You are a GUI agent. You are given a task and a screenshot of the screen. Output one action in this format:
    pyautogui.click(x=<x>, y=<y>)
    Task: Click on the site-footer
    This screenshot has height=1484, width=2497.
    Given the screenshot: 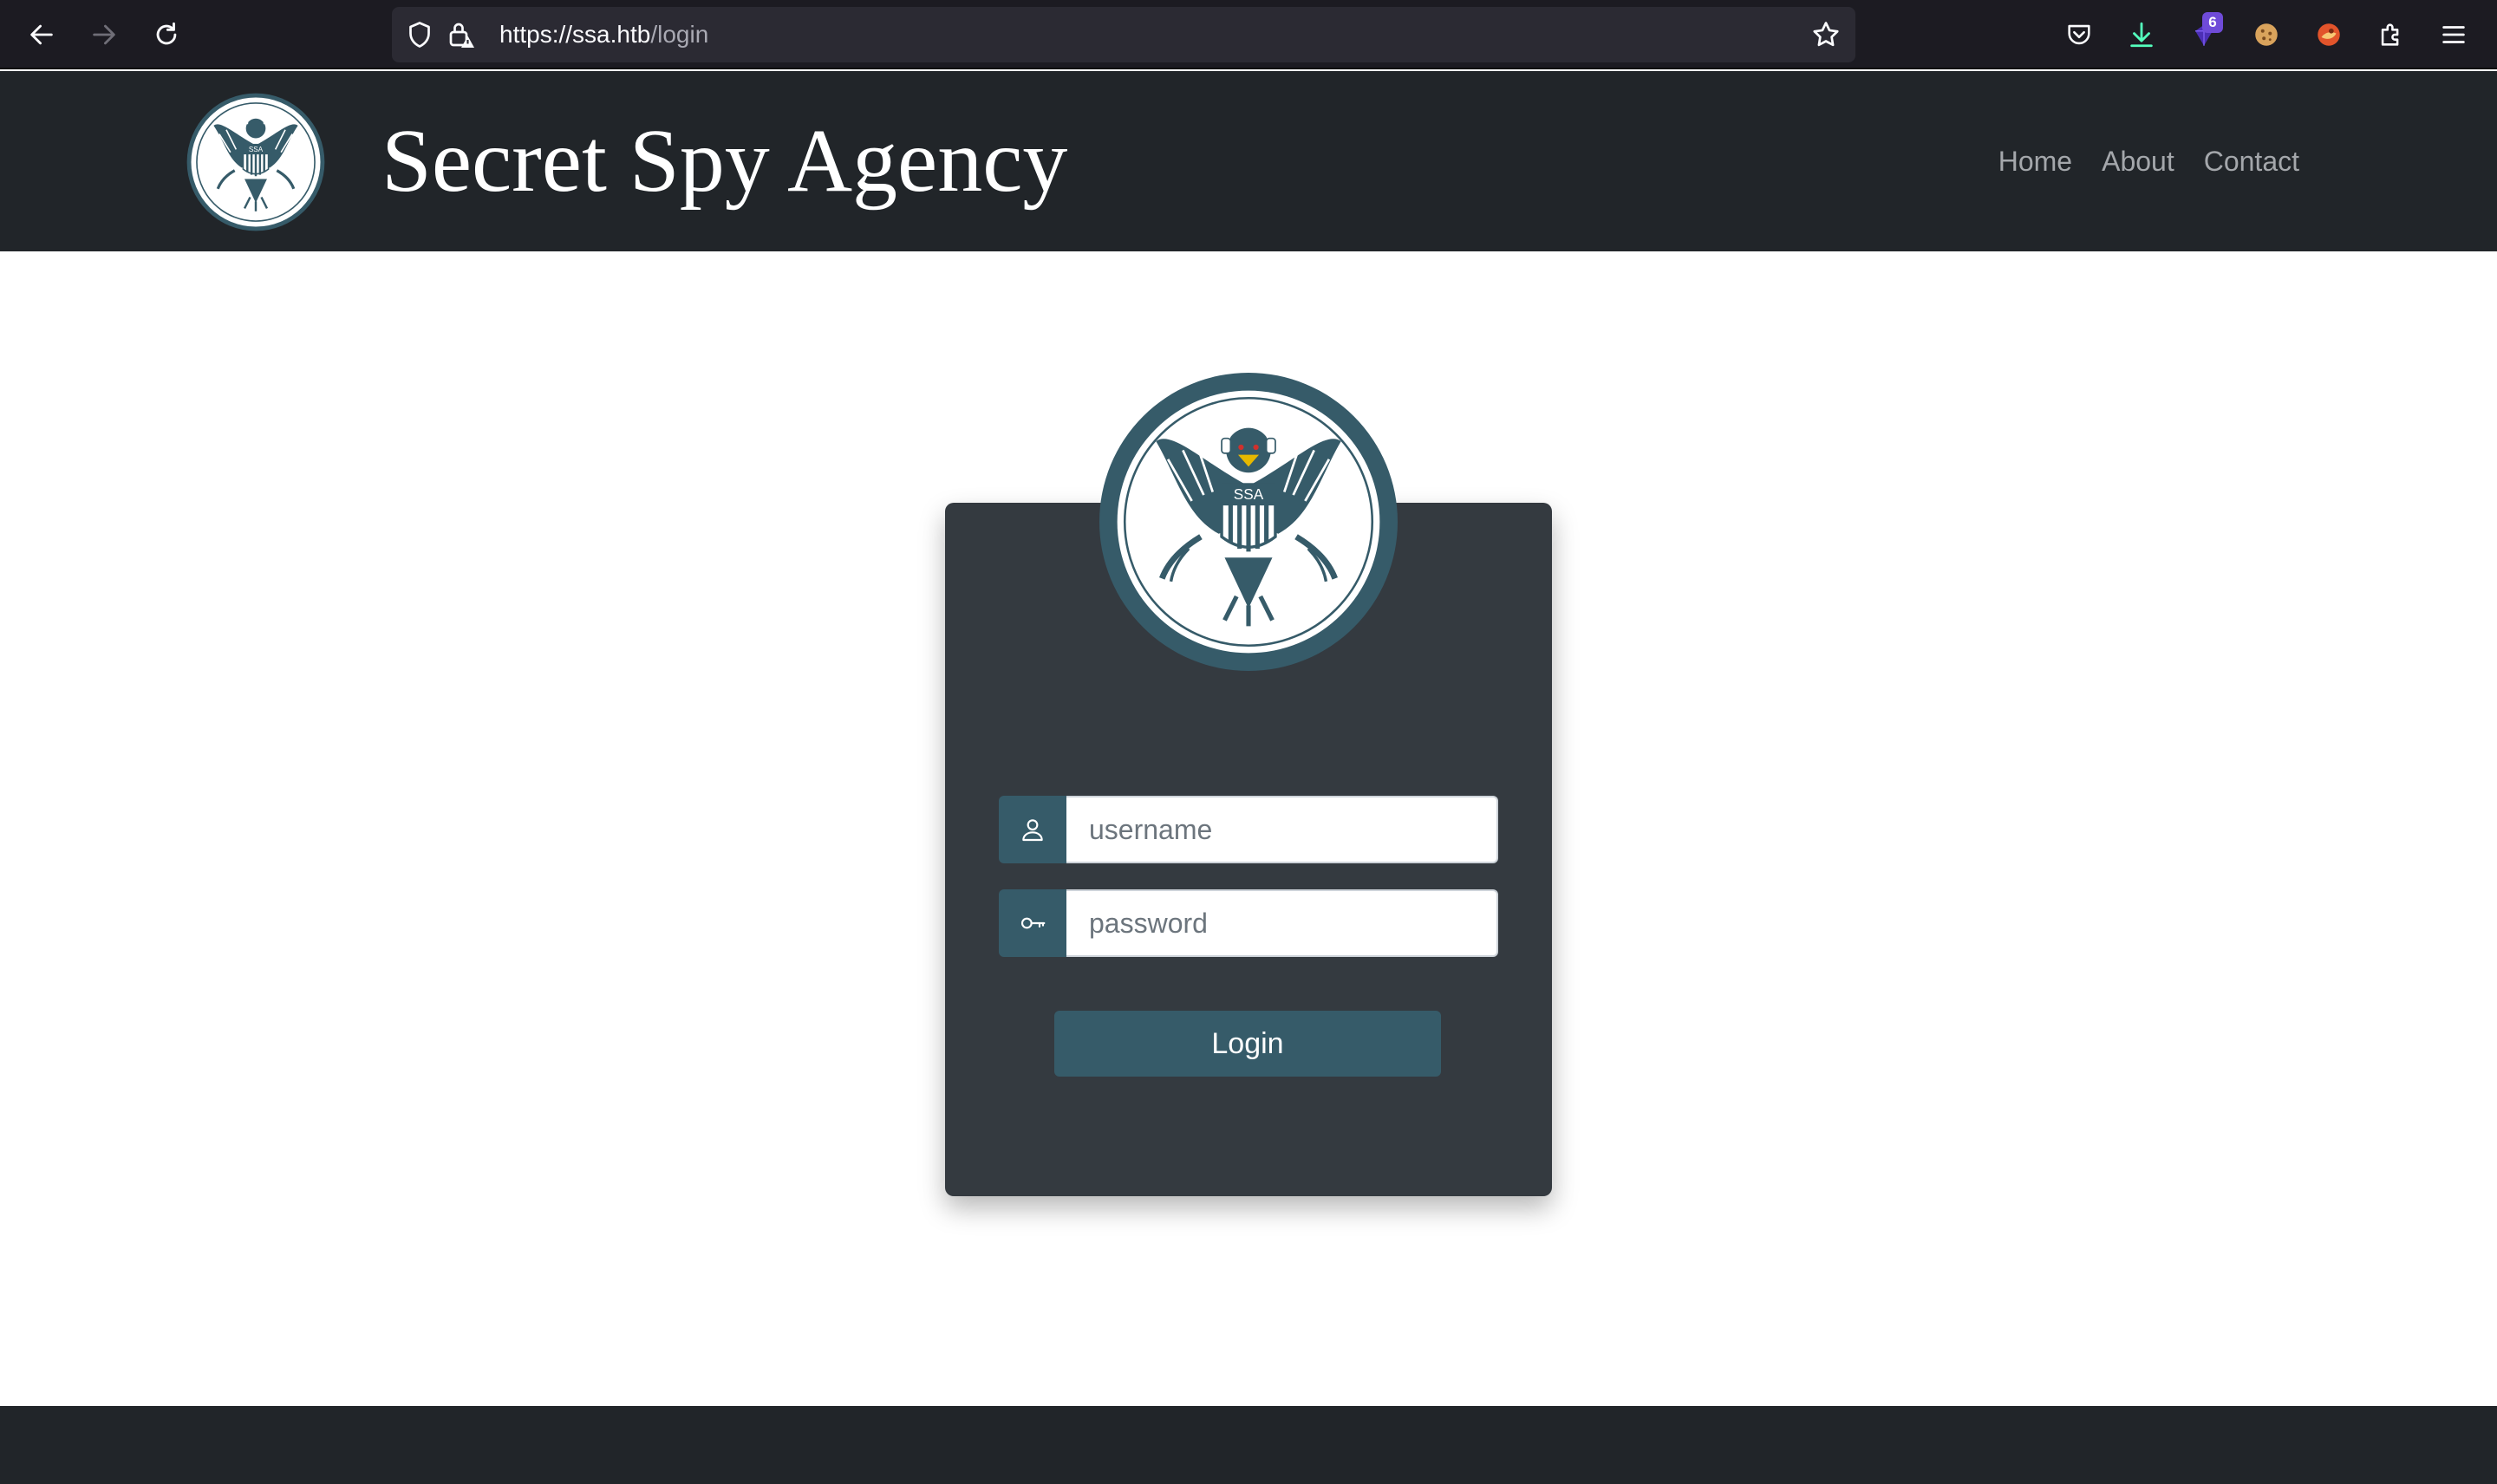 What is the action you would take?
    pyautogui.click(x=1248, y=1445)
    